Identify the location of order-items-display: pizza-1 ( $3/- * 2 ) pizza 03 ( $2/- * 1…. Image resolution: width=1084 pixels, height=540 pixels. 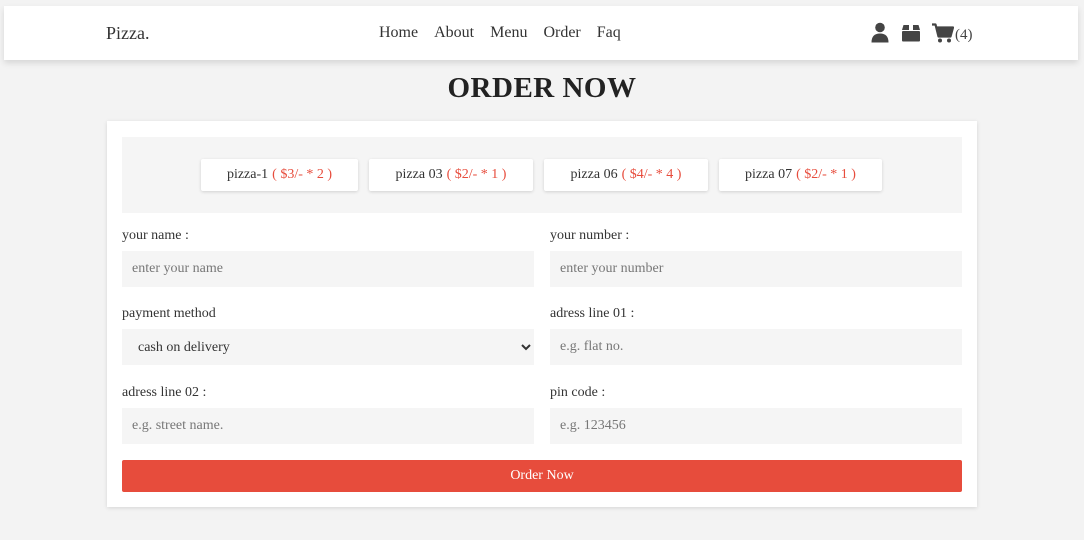
(542, 175).